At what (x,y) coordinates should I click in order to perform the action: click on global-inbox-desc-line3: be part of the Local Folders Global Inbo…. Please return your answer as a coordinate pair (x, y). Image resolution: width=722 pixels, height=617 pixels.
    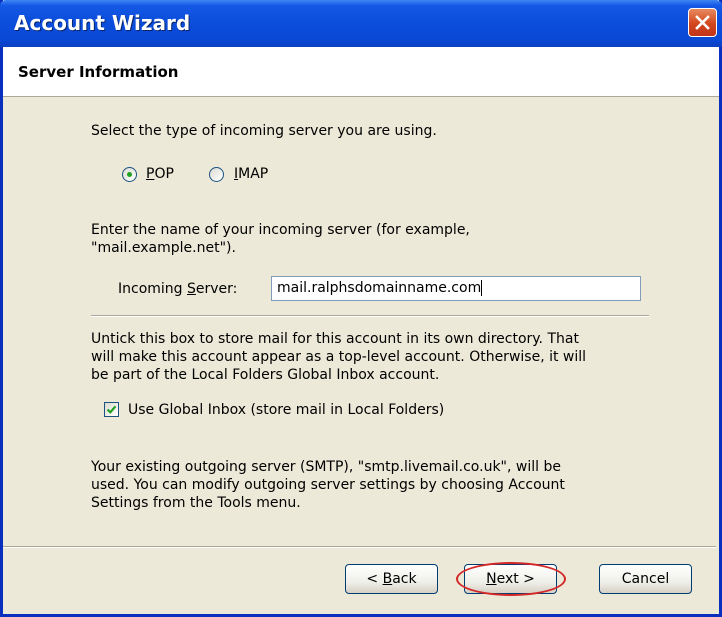
    Looking at the image, I should click on (265, 375).